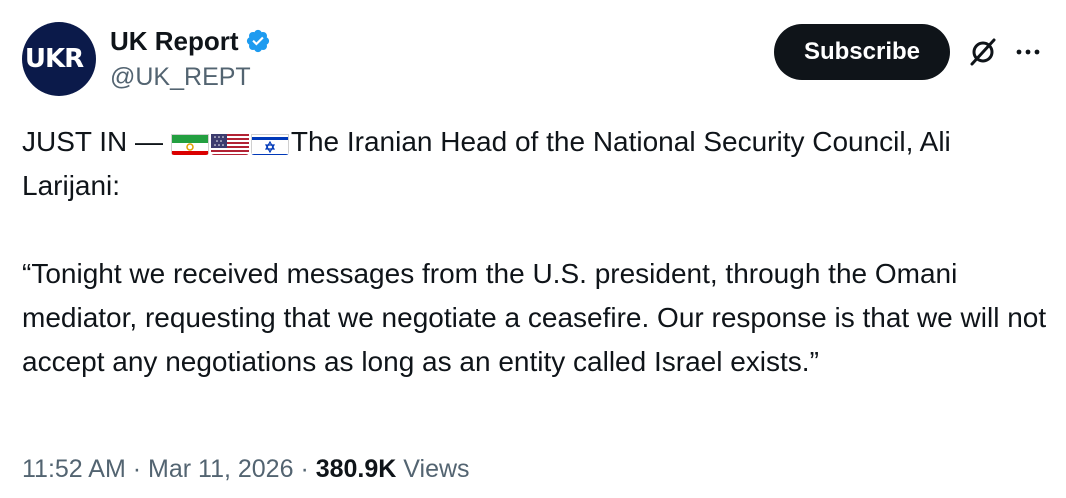 The width and height of the screenshot is (1066, 498). Describe the element at coordinates (93, 141) in the screenshot. I see `tweet-prefix: JUST IN —` at that location.